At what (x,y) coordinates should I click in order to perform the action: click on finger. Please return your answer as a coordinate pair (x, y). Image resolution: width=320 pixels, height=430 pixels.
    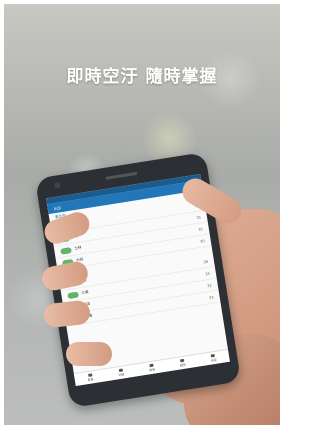
    Looking at the image, I should click on (89, 354).